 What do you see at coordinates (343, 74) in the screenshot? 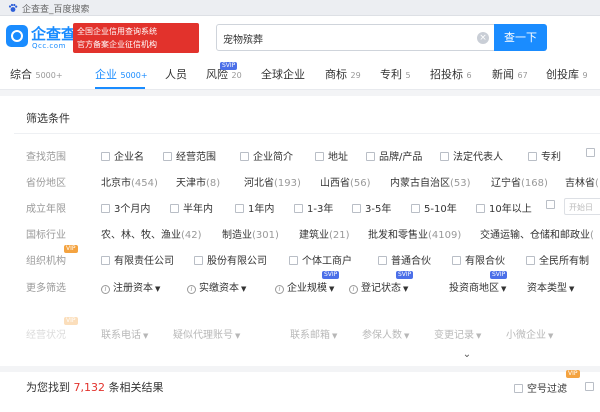
I see `tab-trademark: 商标 29` at bounding box center [343, 74].